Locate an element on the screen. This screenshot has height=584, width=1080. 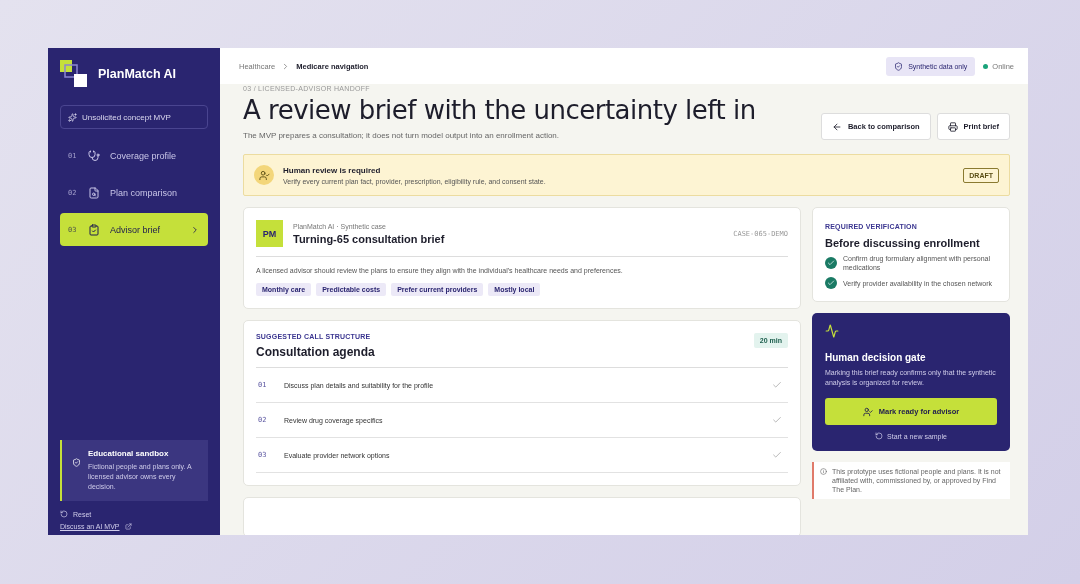
arrow-left-icon is located at coordinates (836, 126).